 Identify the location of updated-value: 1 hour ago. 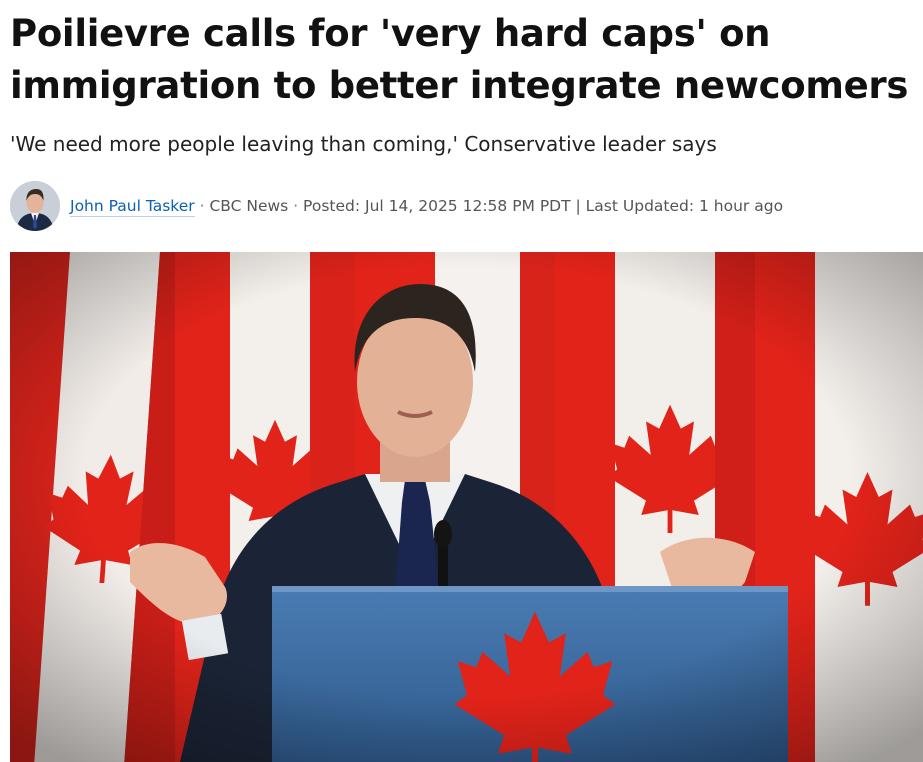
(741, 206).